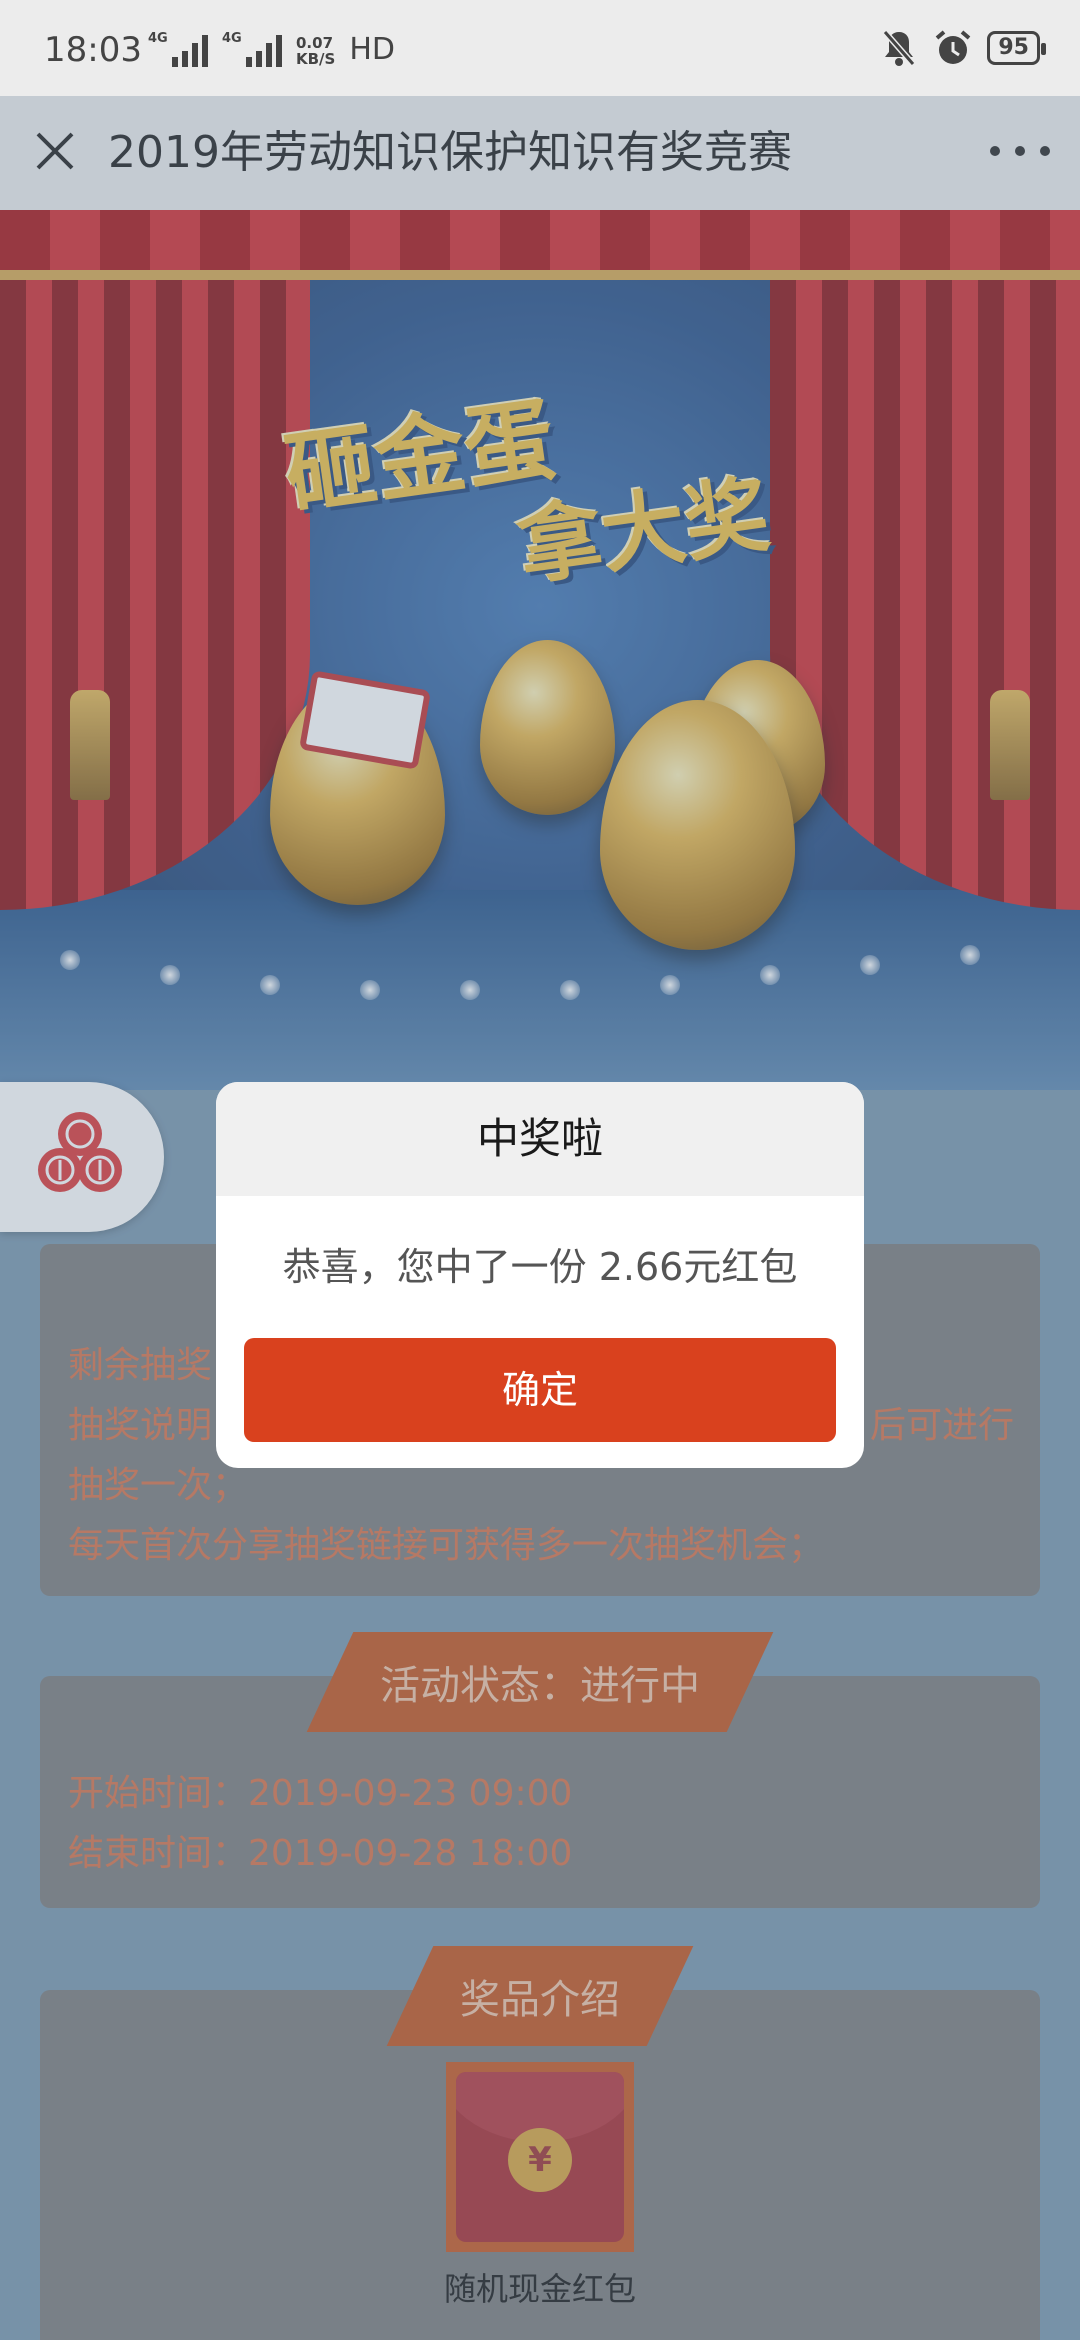 The width and height of the screenshot is (1080, 2340). I want to click on hd-indicator: HD, so click(372, 49).